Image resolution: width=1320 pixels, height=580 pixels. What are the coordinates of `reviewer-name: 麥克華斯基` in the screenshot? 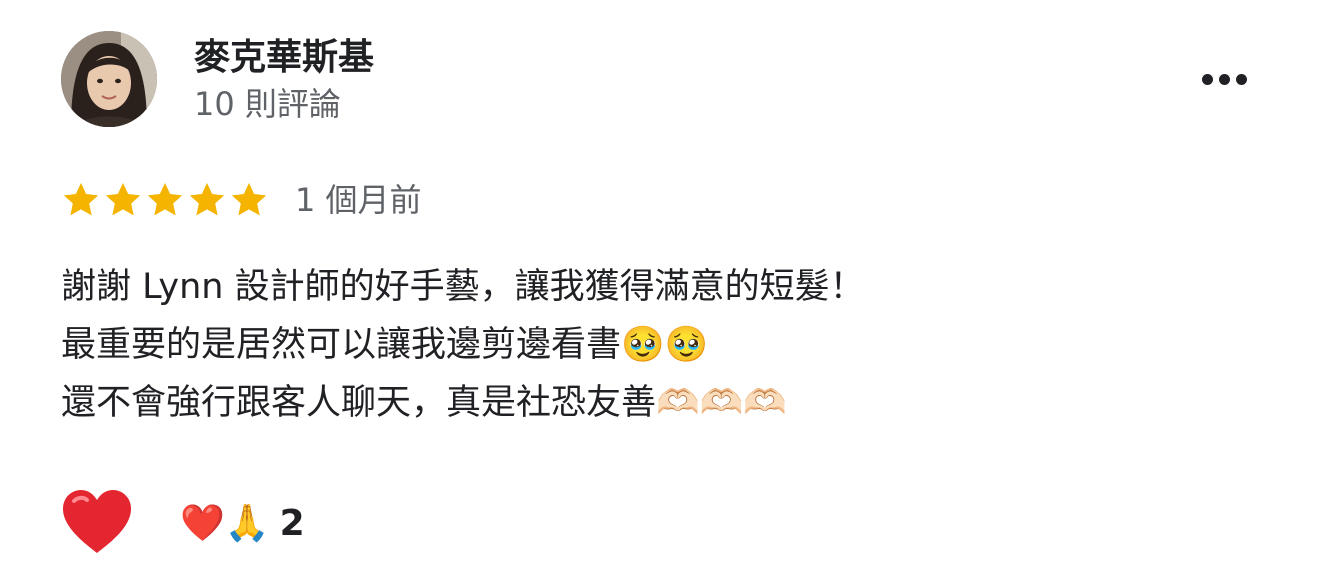 It's located at (284, 58).